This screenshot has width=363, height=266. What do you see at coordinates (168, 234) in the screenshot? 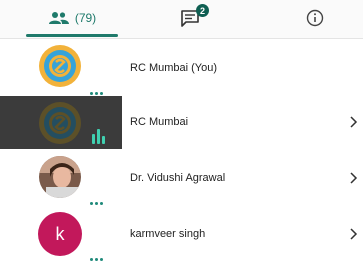
I see `participant-name: karmveer singh` at bounding box center [168, 234].